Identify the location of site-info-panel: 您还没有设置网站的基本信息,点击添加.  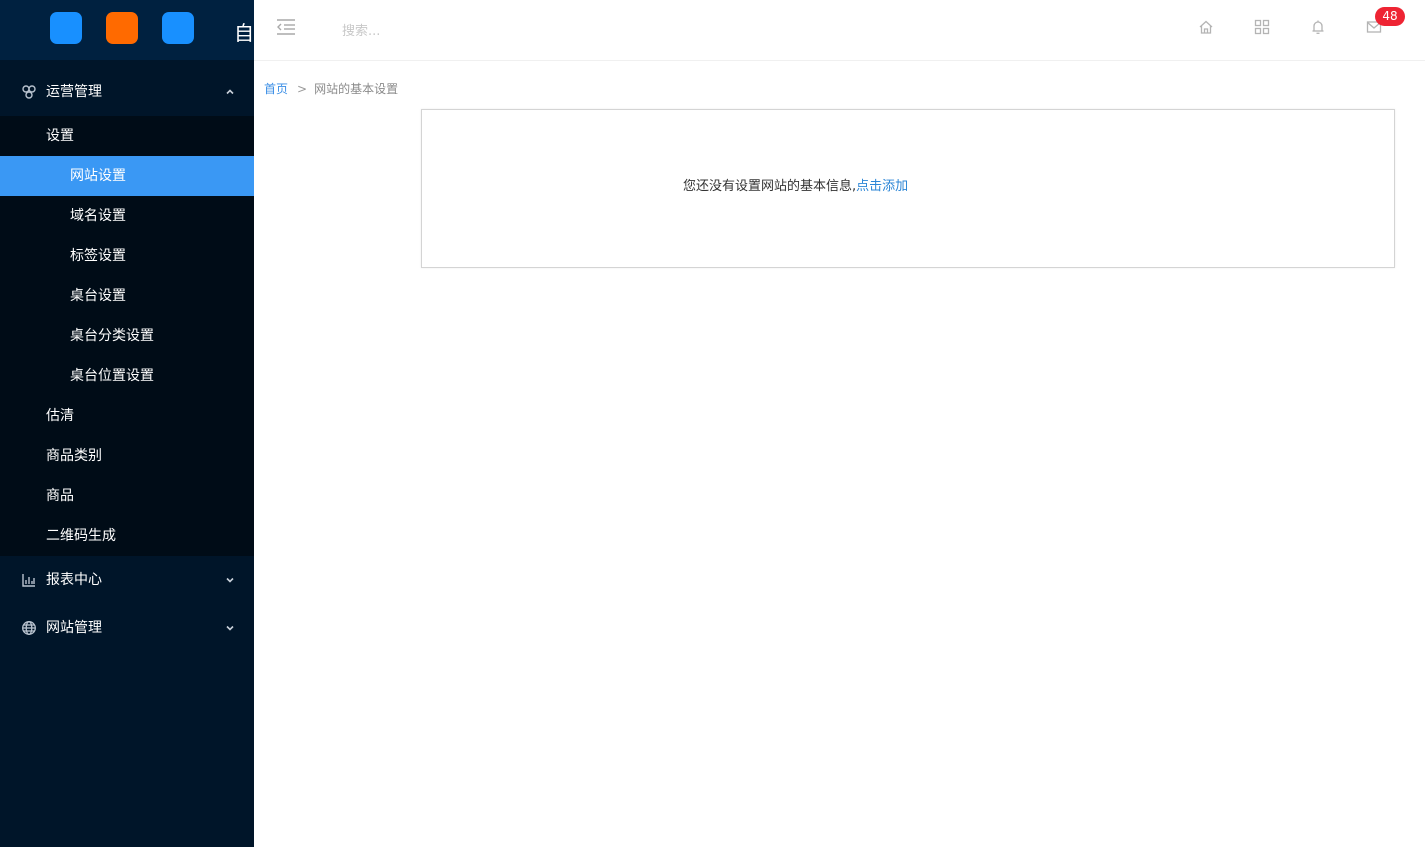
(908, 188).